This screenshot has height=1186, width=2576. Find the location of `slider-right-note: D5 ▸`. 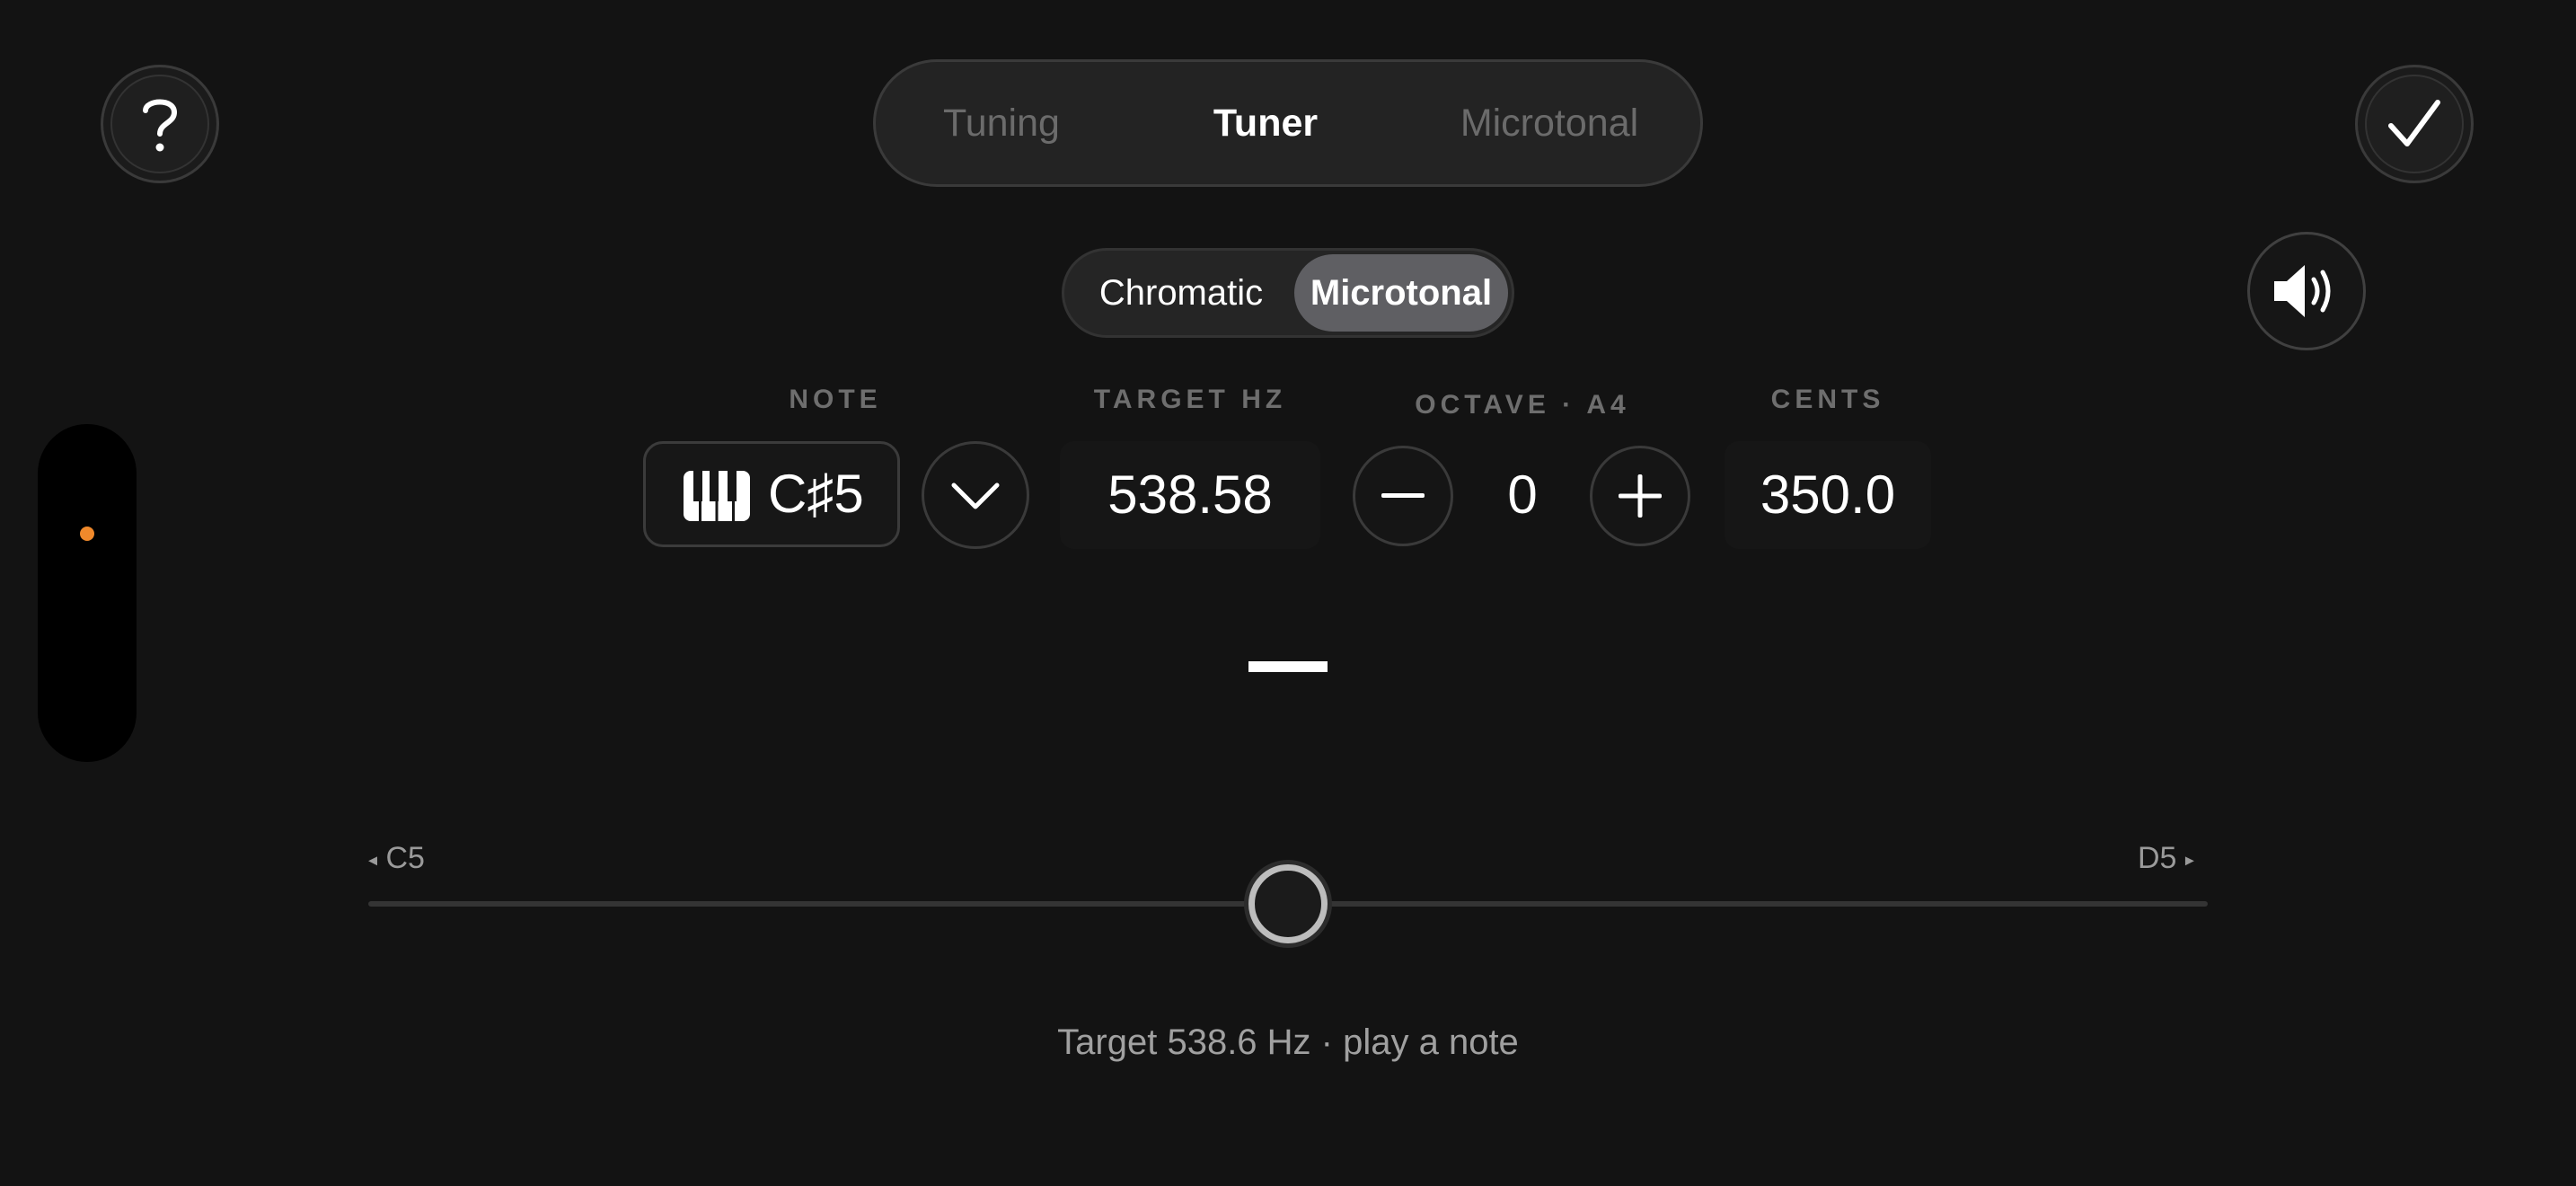

slider-right-note: D5 ▸ is located at coordinates (2166, 858).